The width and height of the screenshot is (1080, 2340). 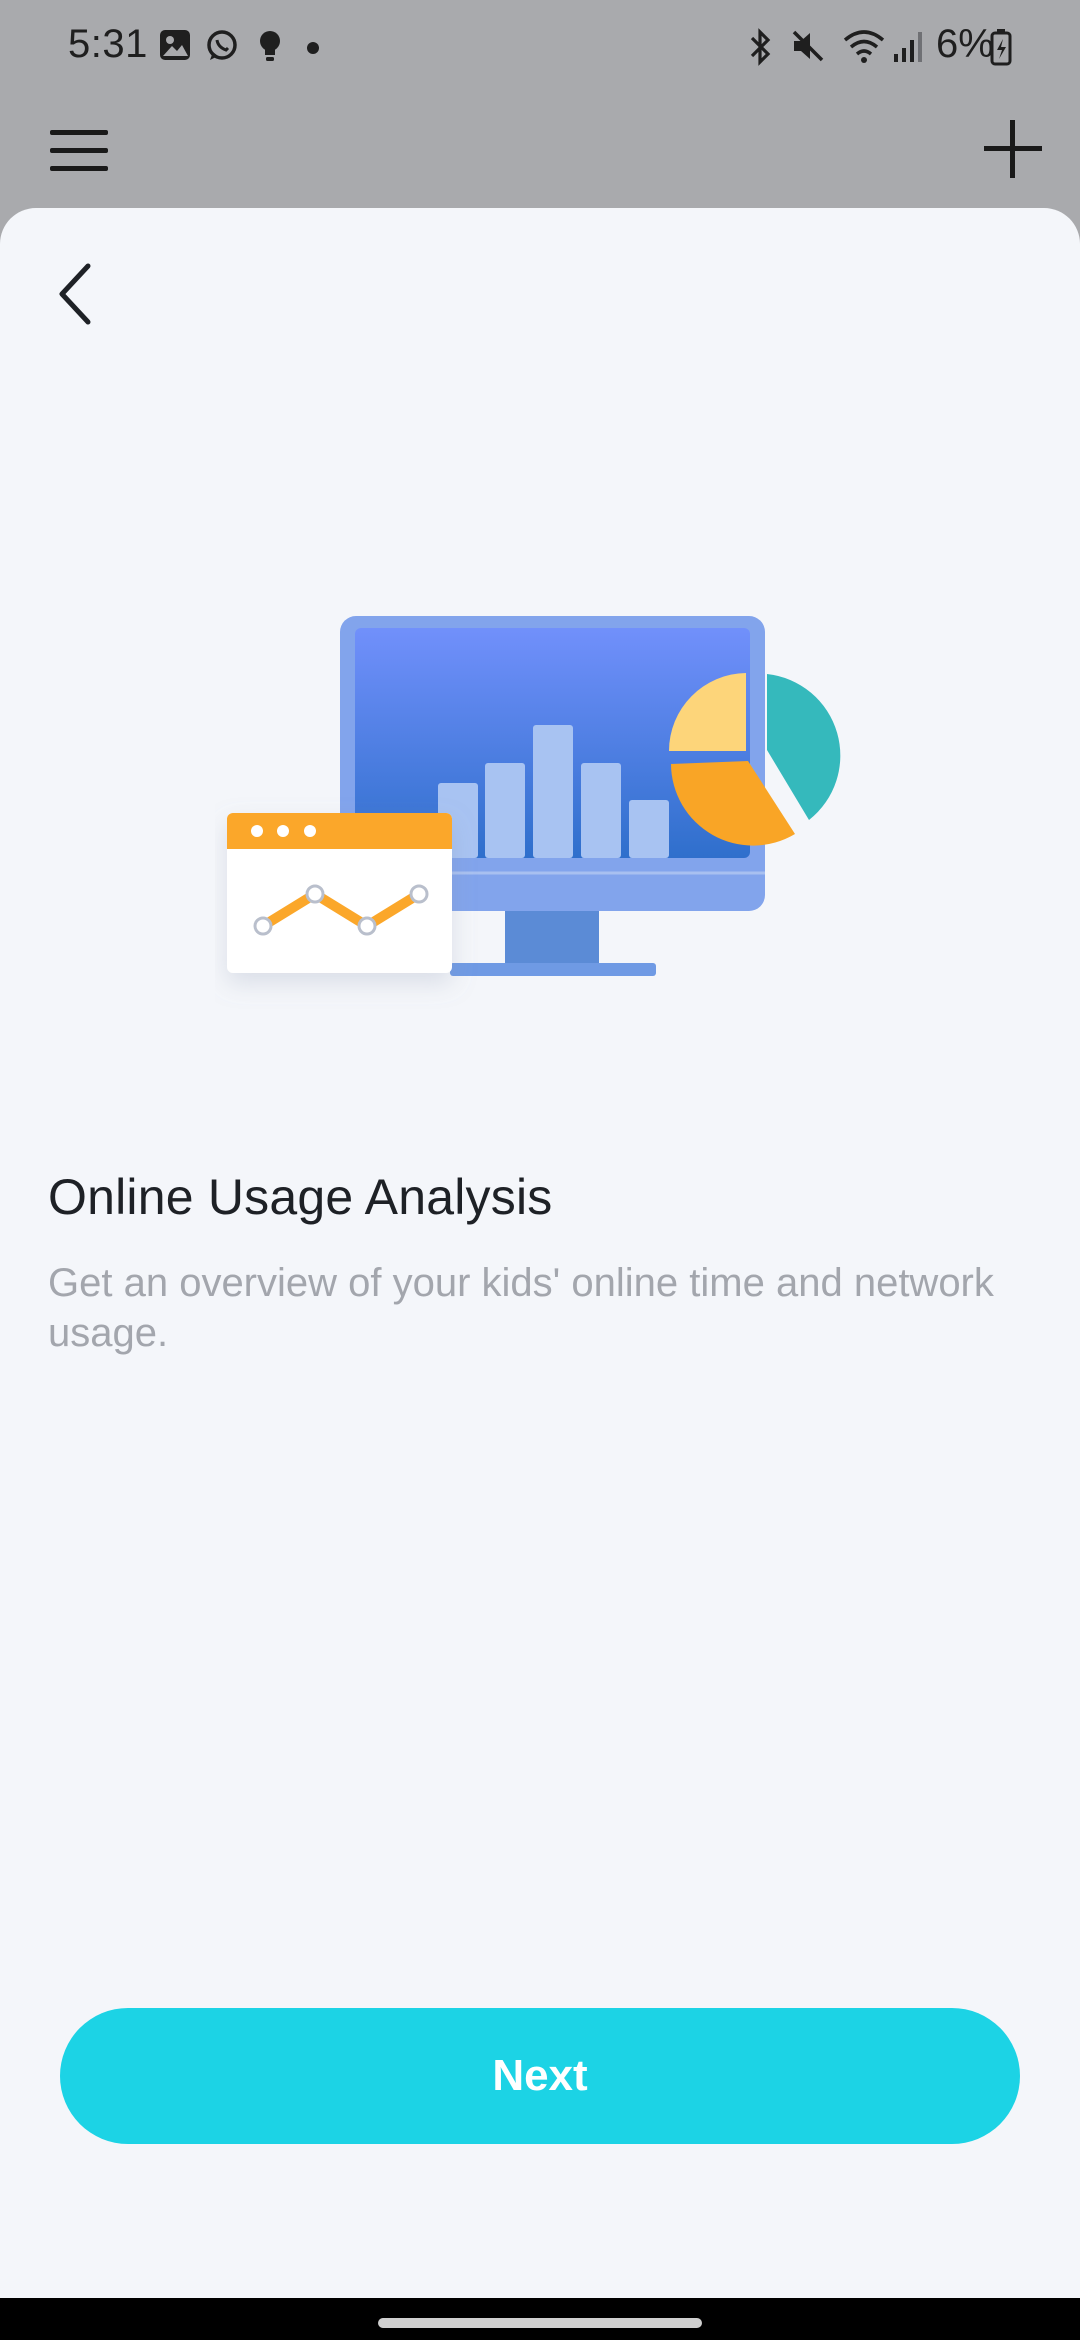 I want to click on dot-icon, so click(x=313, y=48).